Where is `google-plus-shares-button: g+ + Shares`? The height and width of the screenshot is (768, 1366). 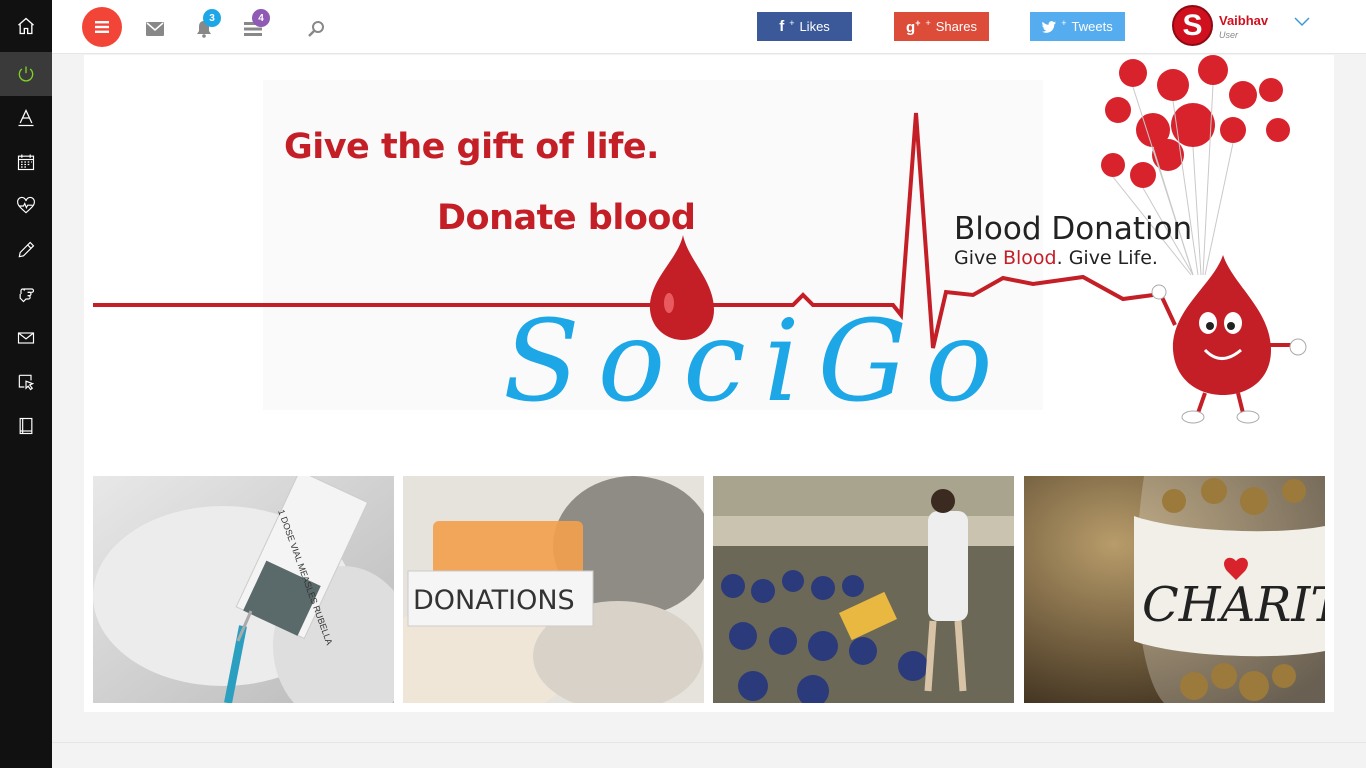 google-plus-shares-button: g+ + Shares is located at coordinates (941, 26).